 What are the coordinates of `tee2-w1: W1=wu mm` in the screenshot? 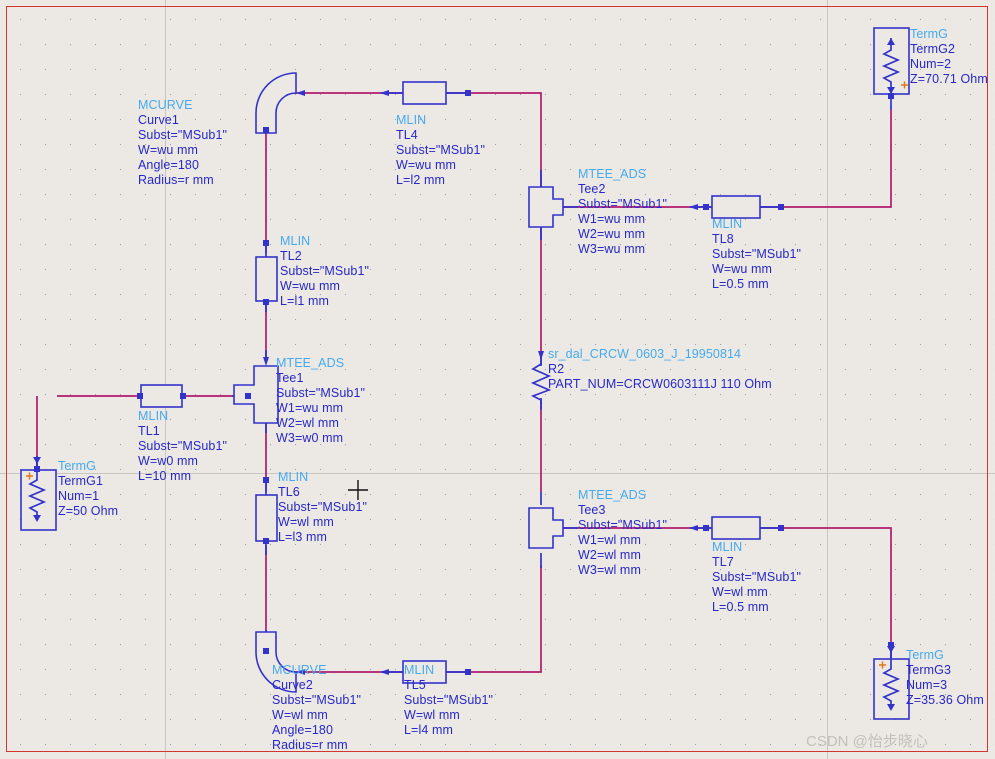 It's located at (612, 219).